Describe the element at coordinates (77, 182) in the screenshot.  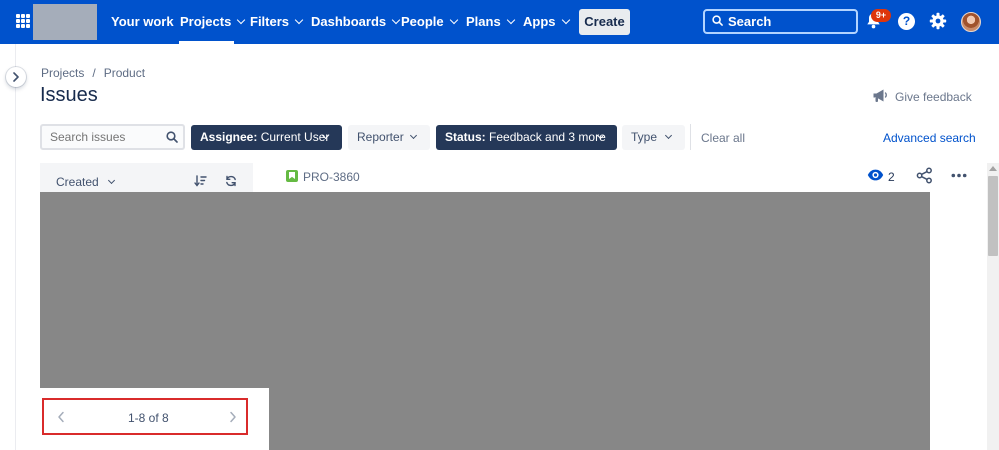
I see `sort-field-label: Created` at that location.